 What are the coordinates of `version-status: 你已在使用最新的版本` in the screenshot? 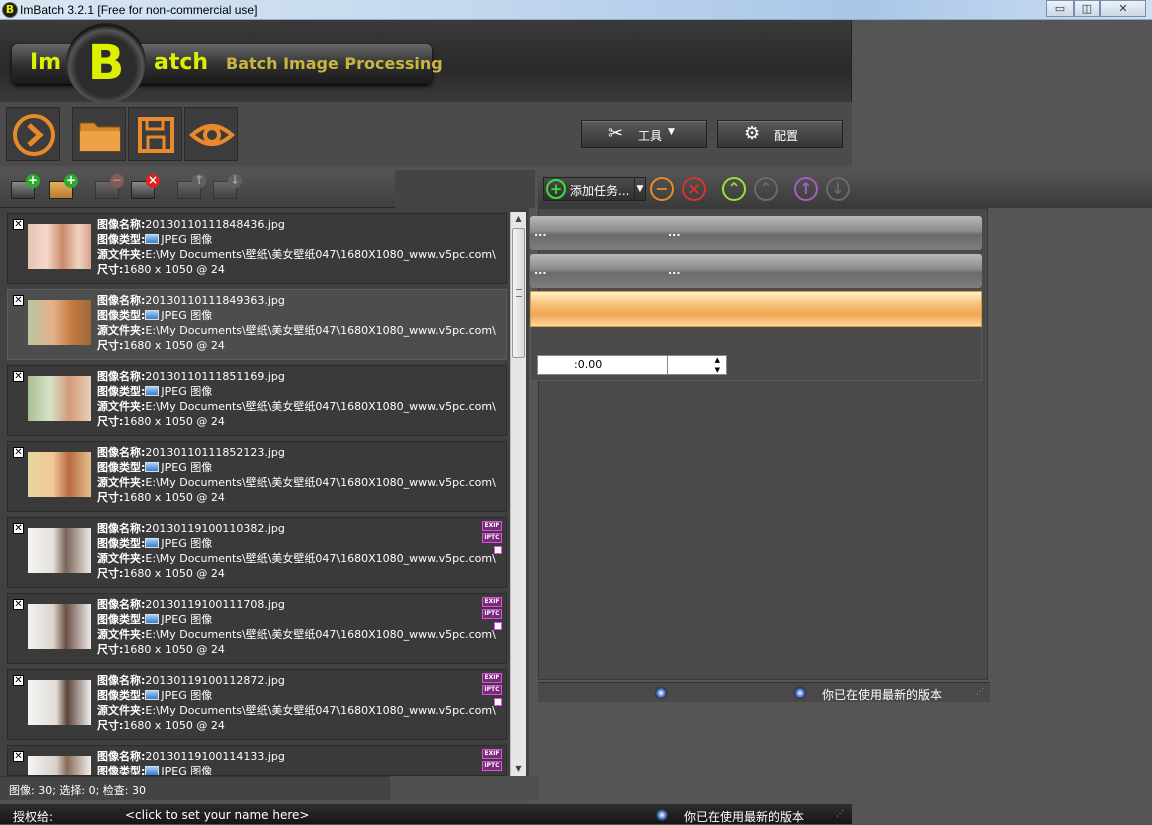 It's located at (882, 695).